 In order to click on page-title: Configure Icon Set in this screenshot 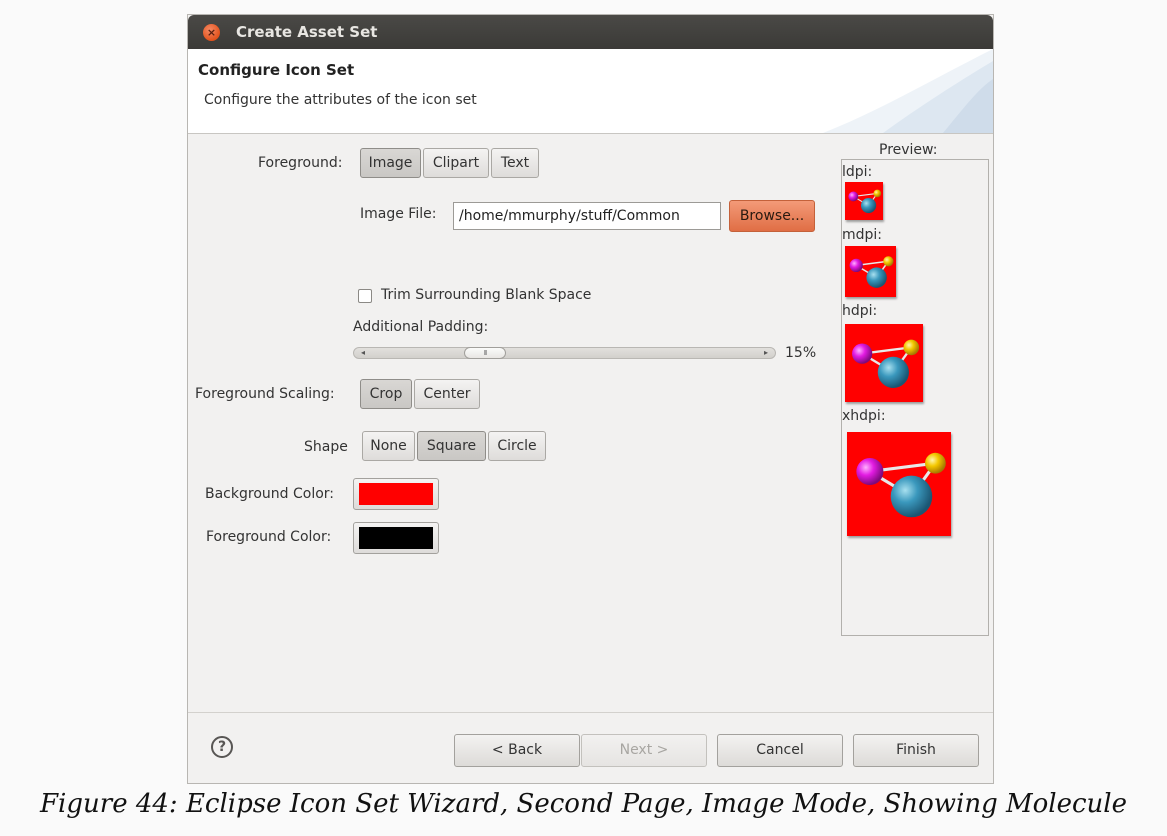, I will do `click(276, 70)`.